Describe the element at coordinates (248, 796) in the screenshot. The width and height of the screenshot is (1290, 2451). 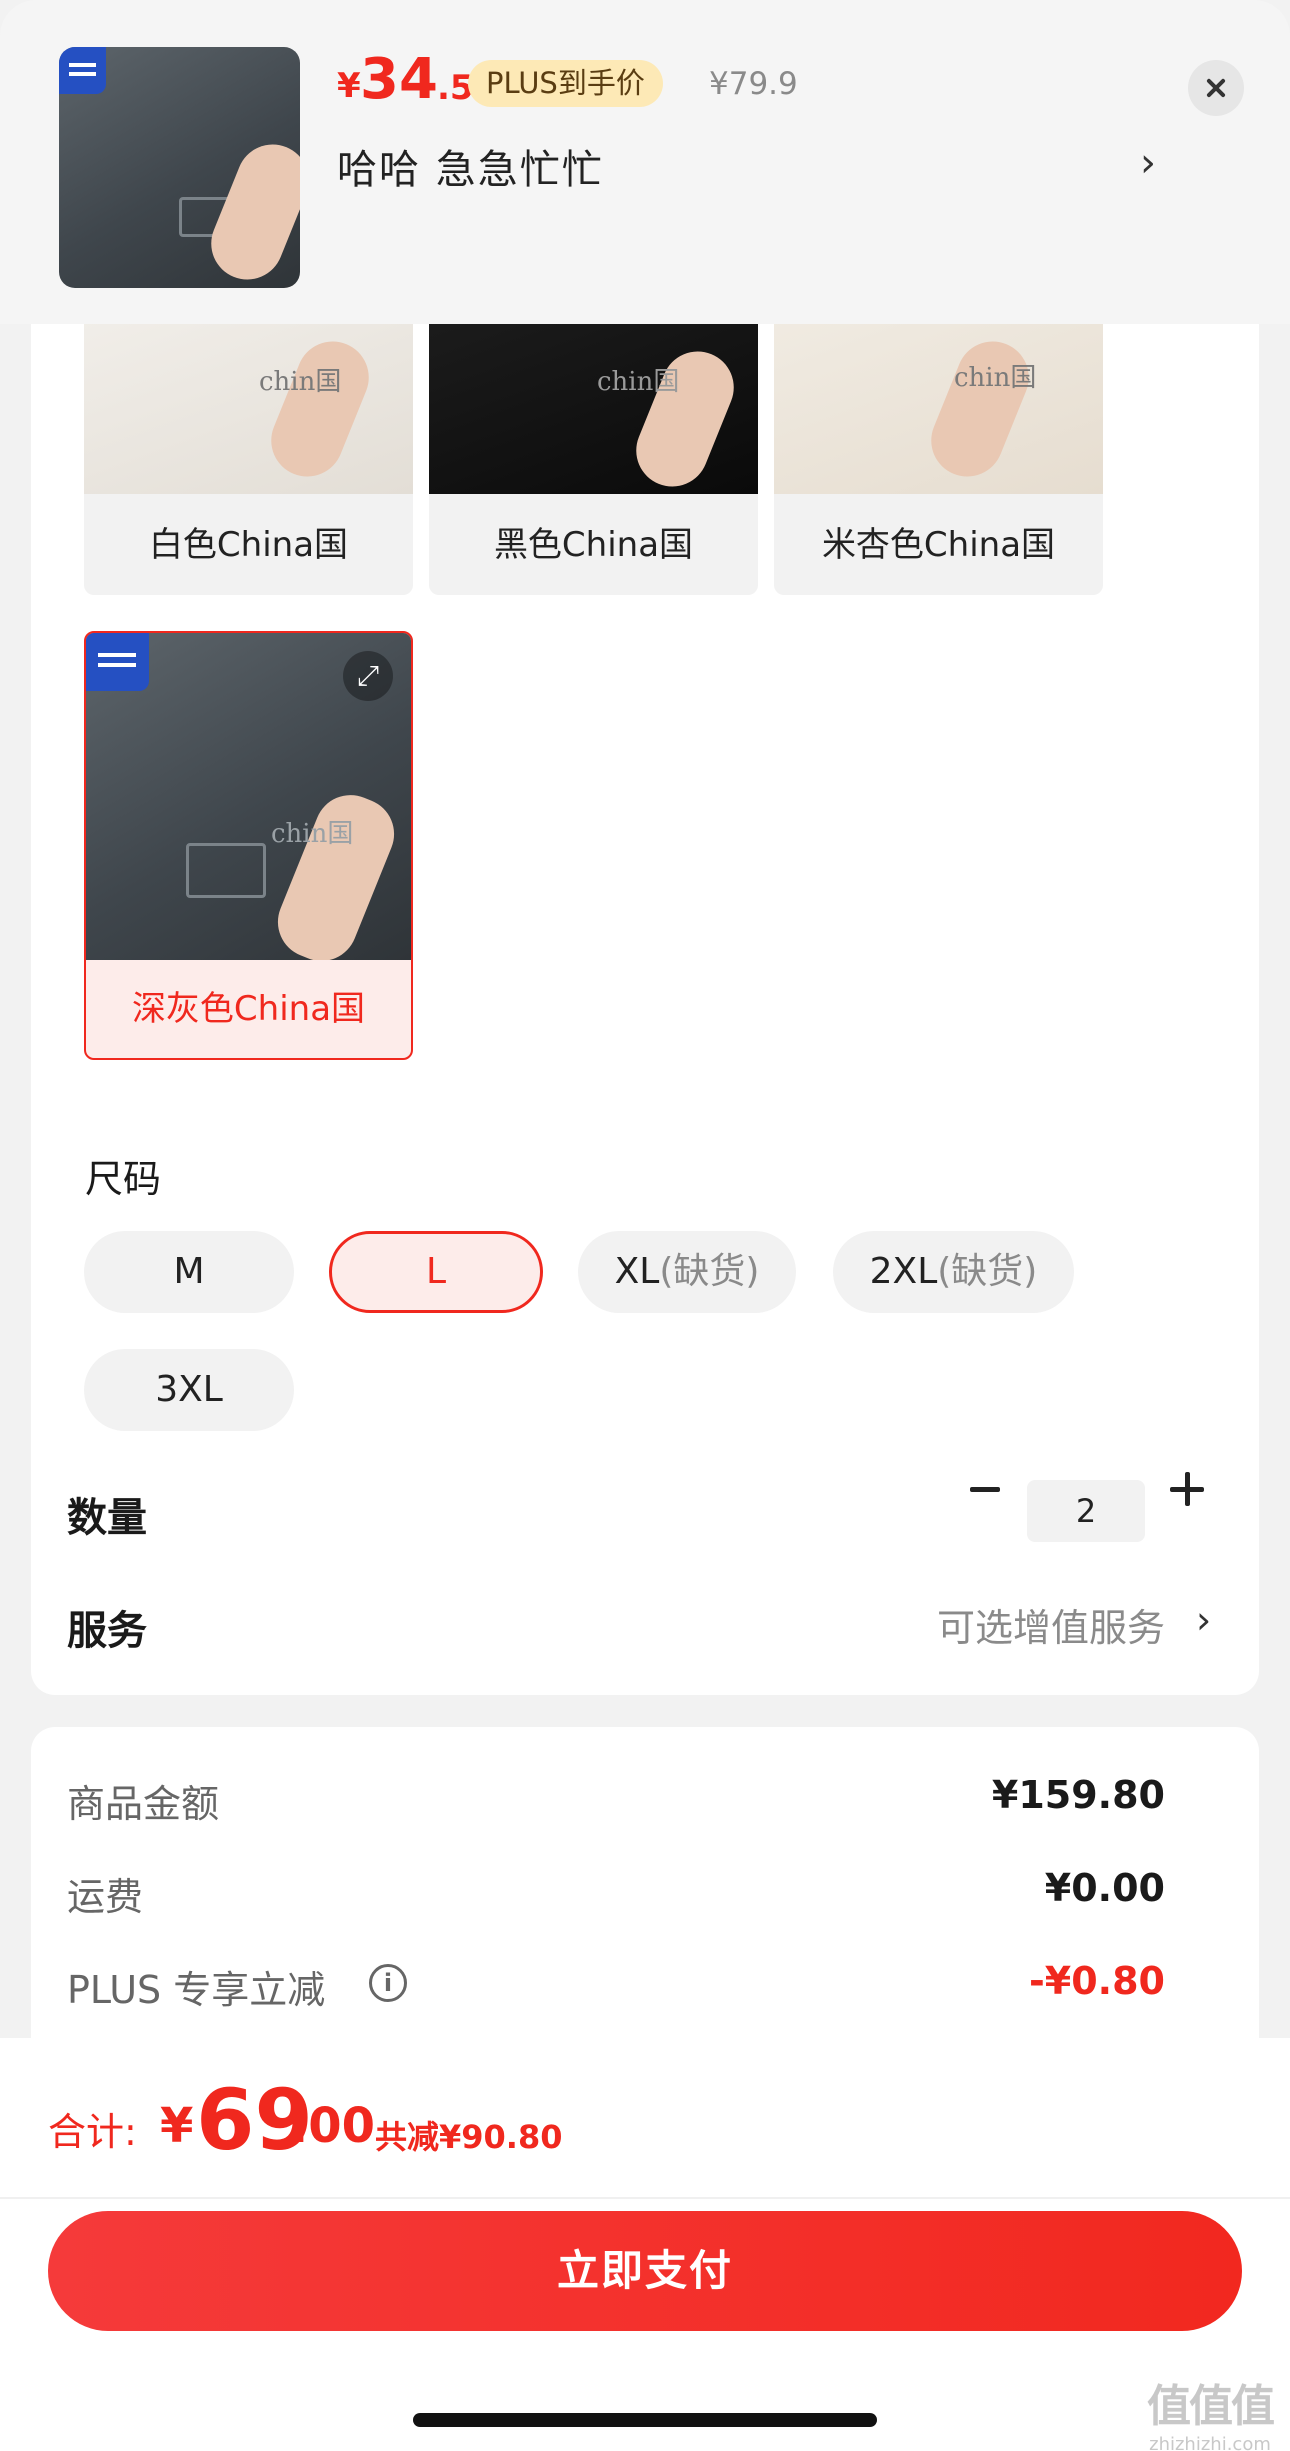
I see `color-image: chin国 ⤢` at that location.